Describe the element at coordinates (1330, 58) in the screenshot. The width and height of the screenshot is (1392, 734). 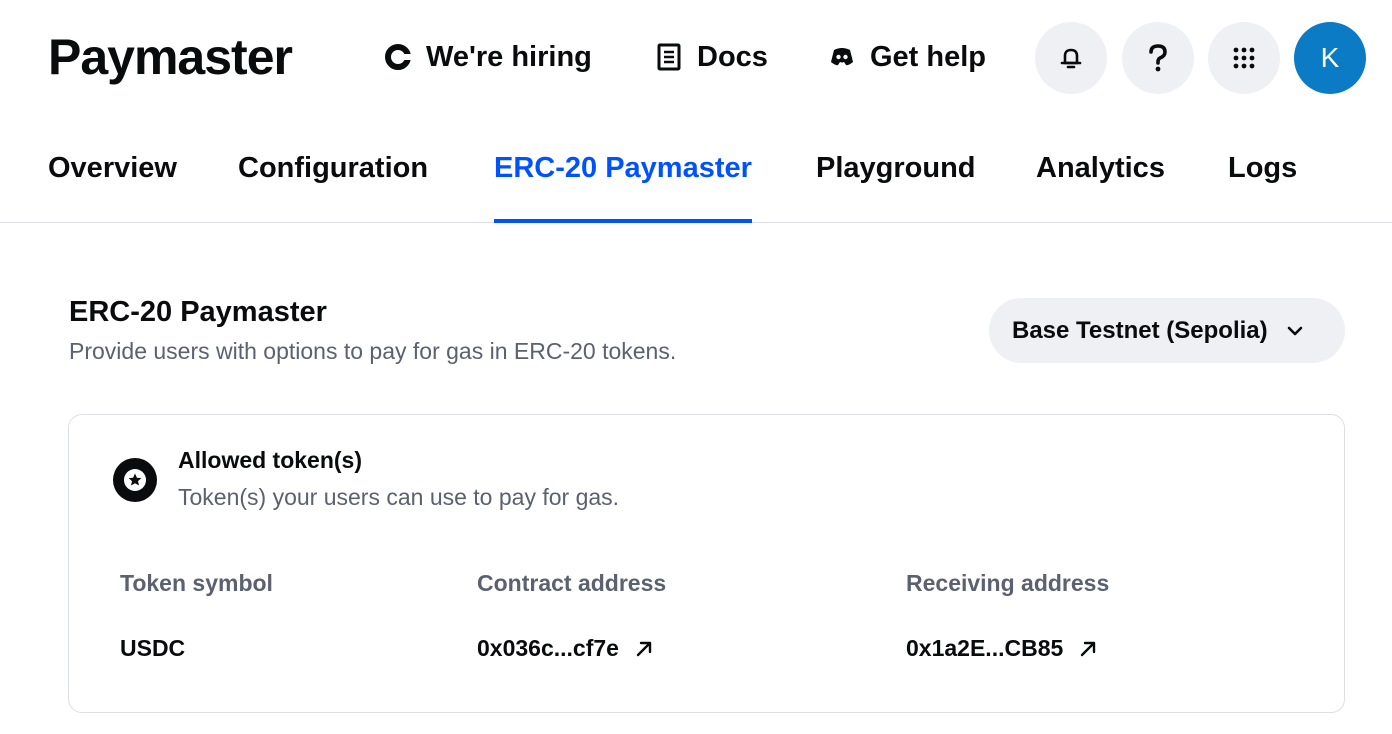
I see `user-avatar: K` at that location.